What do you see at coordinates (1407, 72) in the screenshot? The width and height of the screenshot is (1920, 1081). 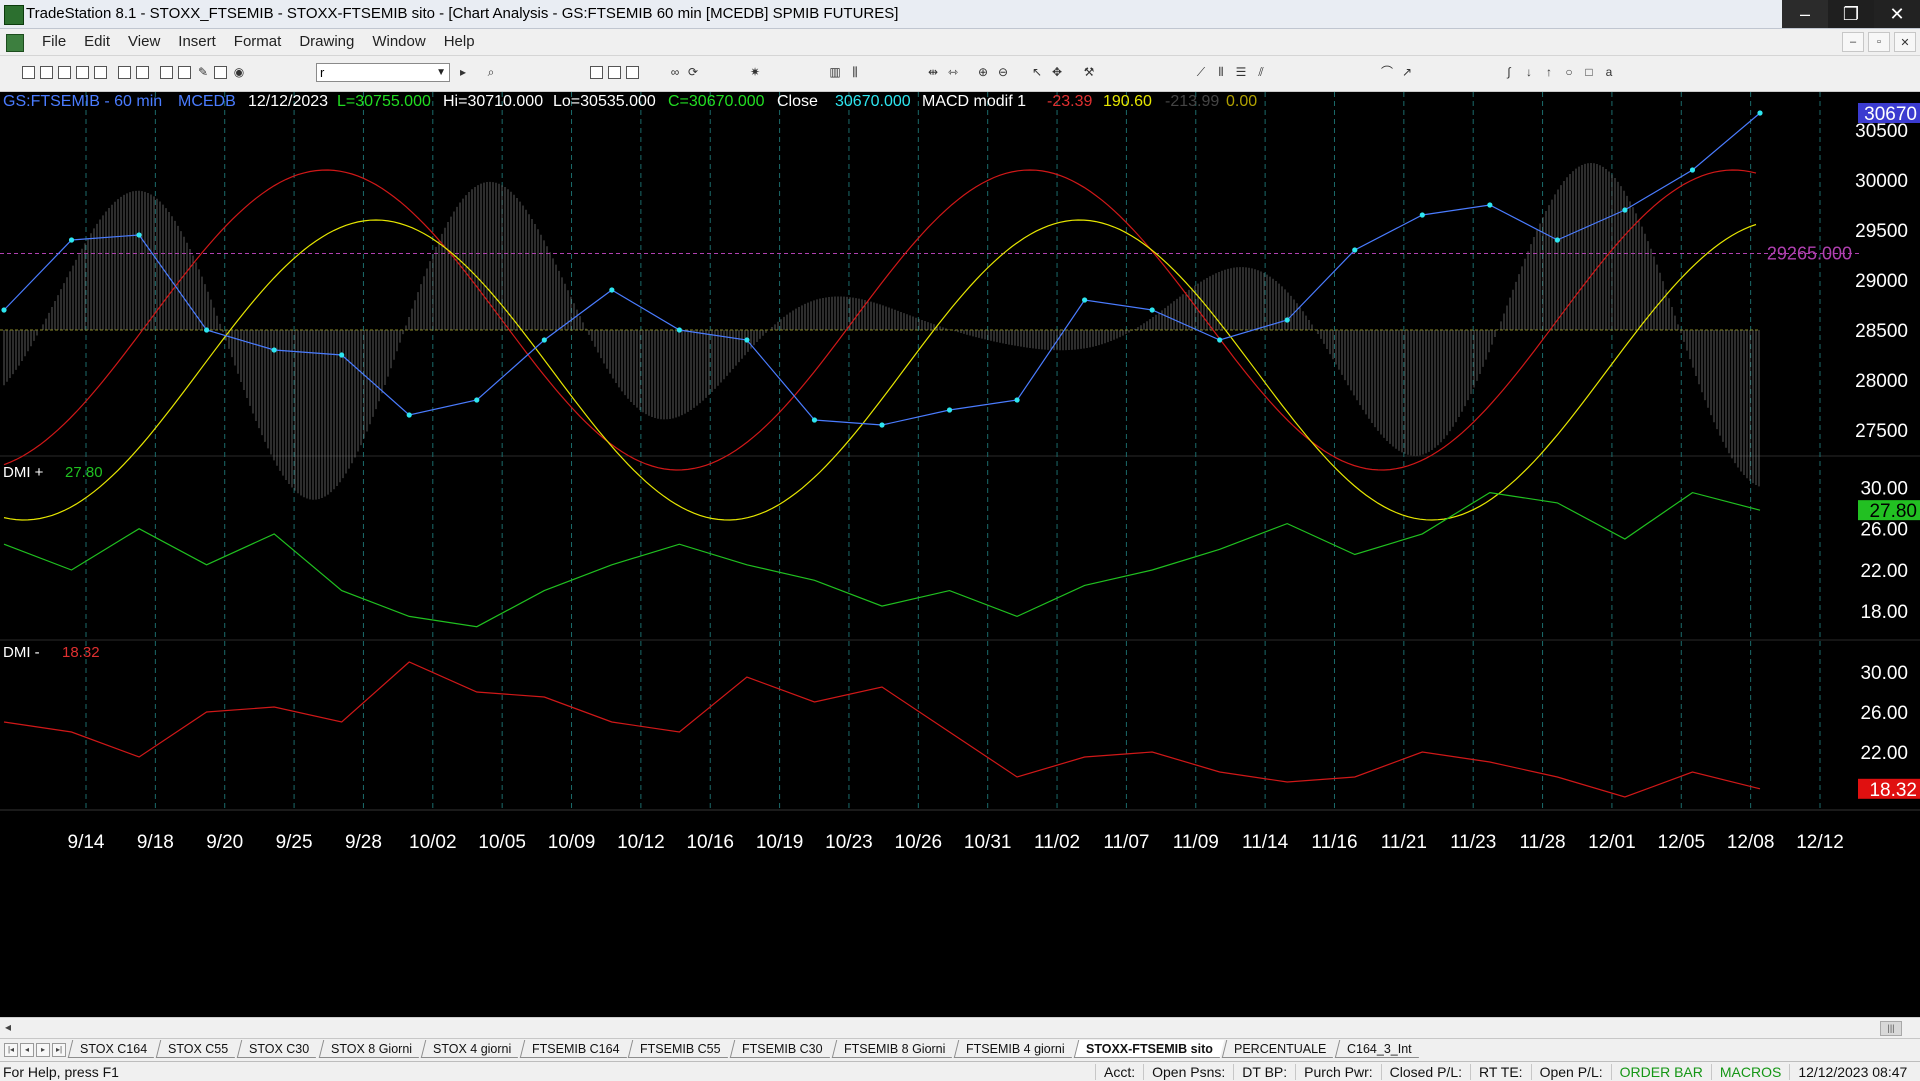 I see `arrow-icon: ↗` at bounding box center [1407, 72].